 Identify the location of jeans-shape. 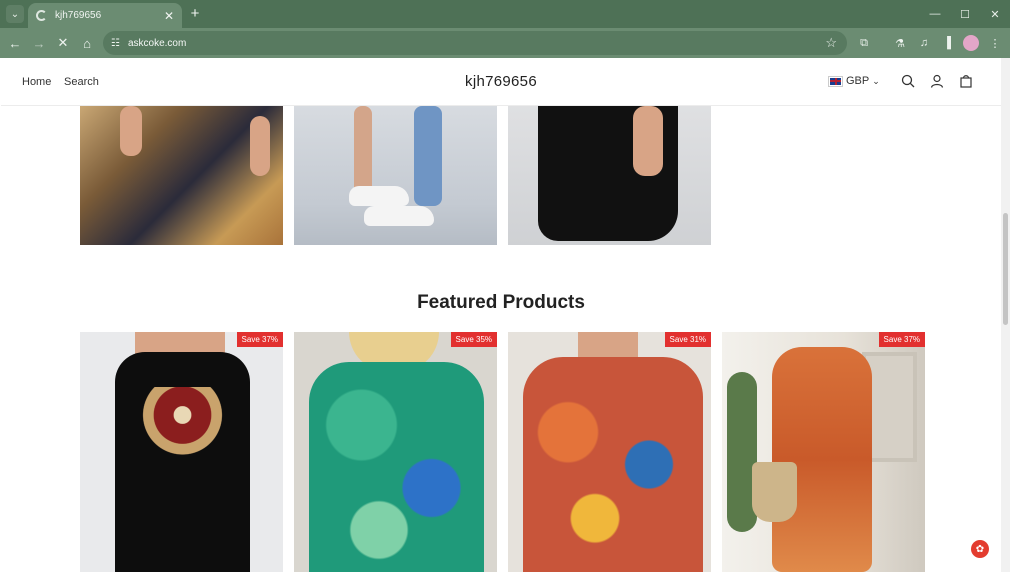
(428, 156).